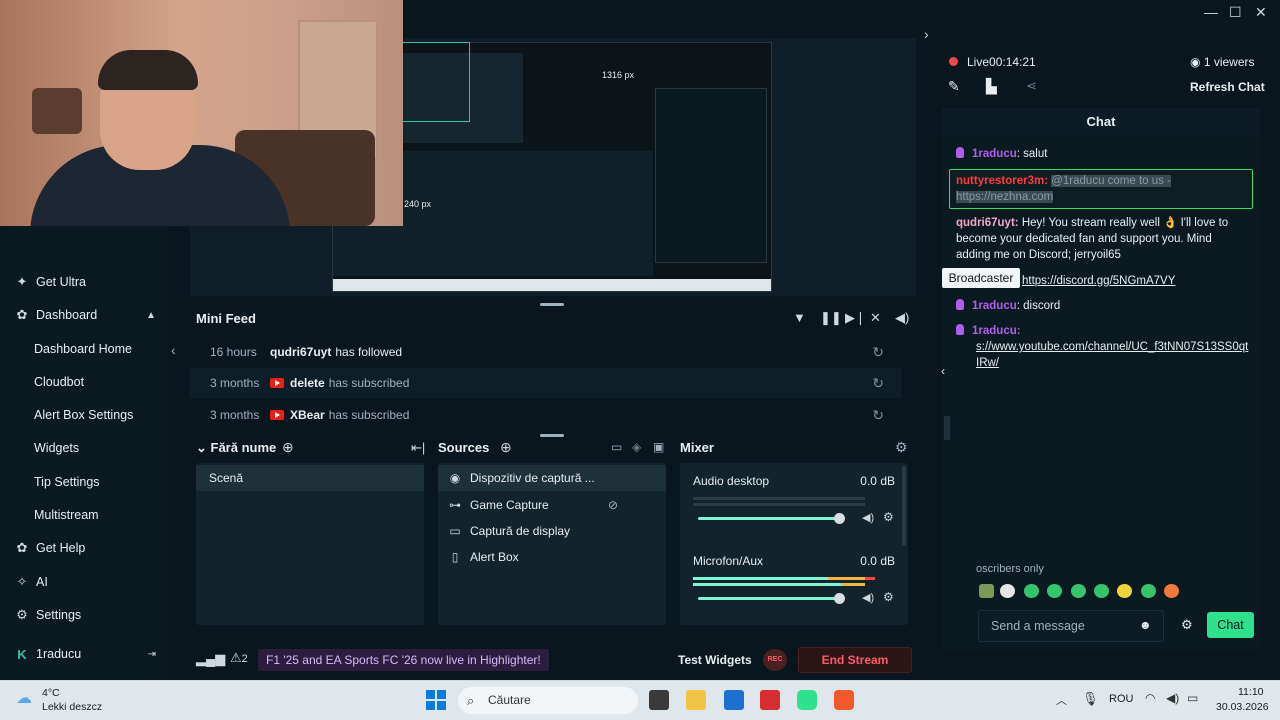 Image resolution: width=1280 pixels, height=720 pixels. Describe the element at coordinates (1150, 698) in the screenshot. I see `wifi-icon: ◠` at that location.